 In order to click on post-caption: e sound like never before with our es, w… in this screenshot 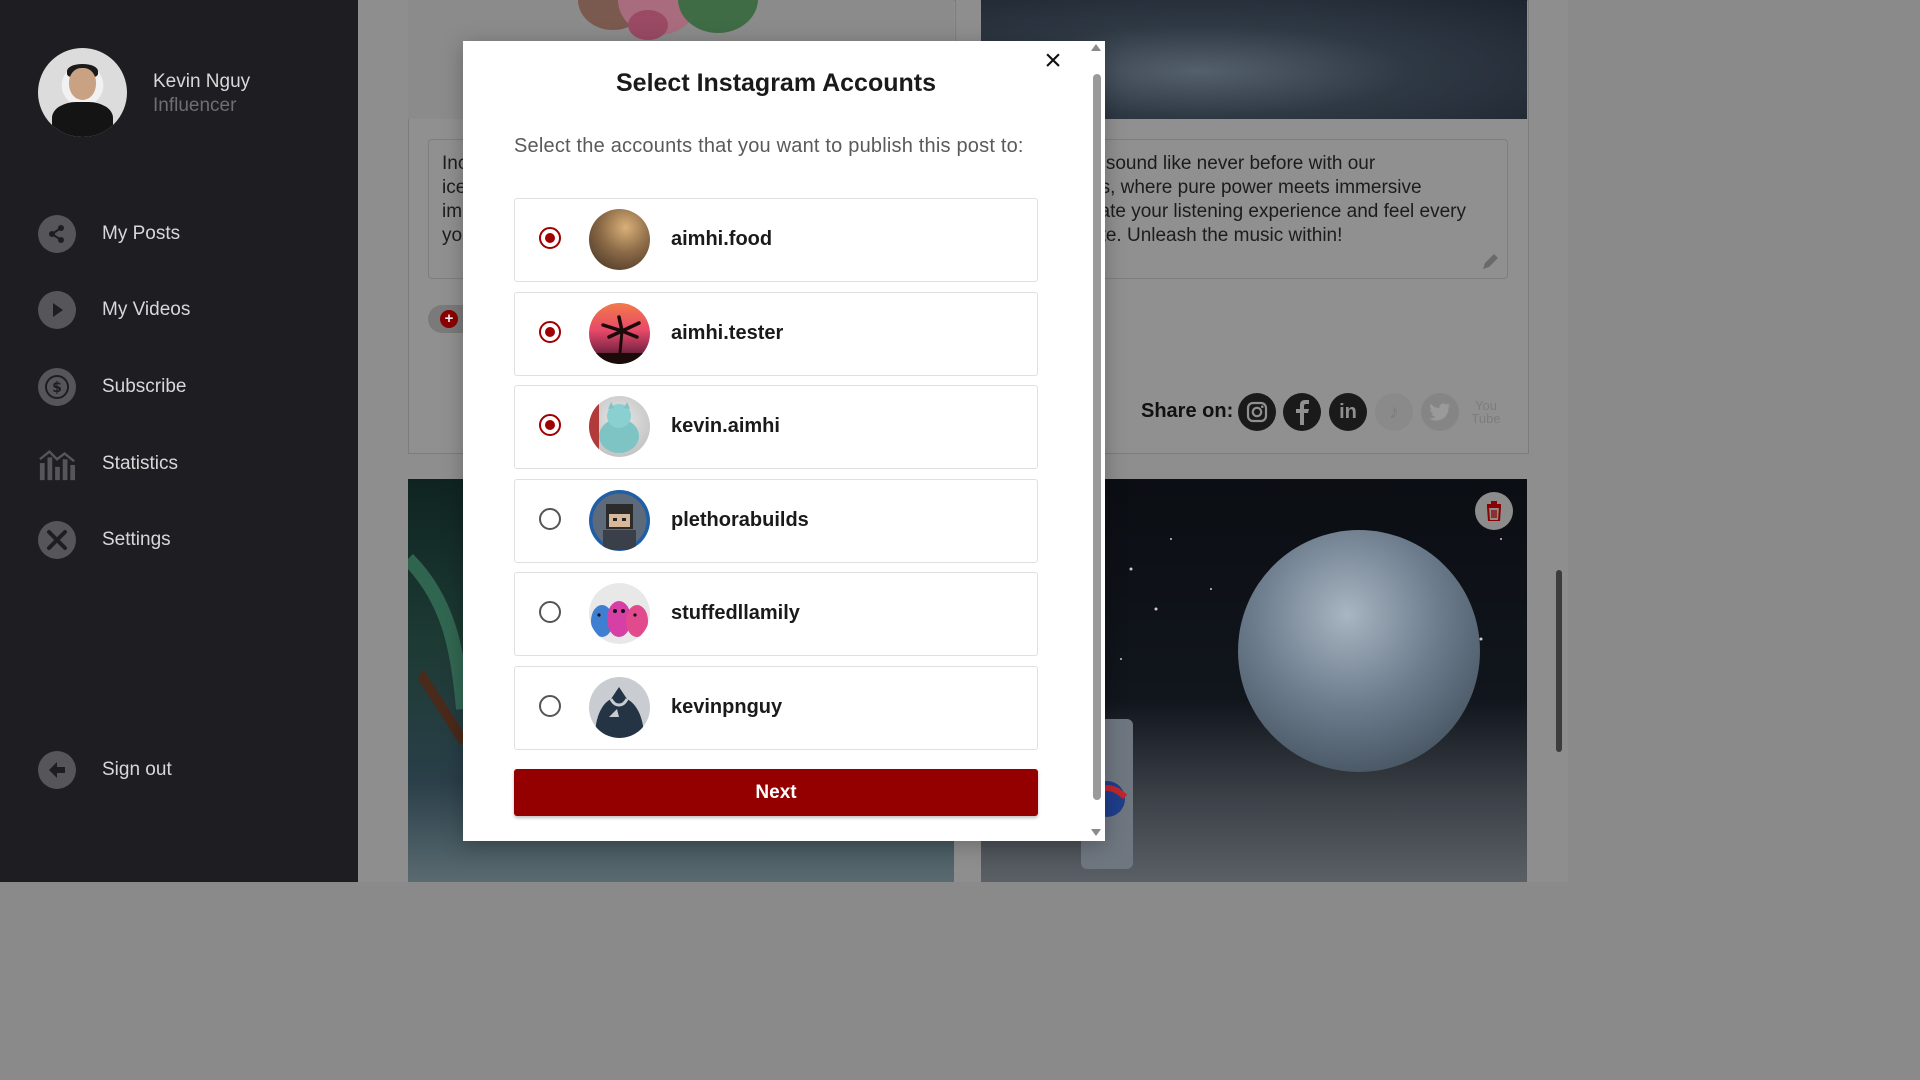, I will do `click(1278, 199)`.